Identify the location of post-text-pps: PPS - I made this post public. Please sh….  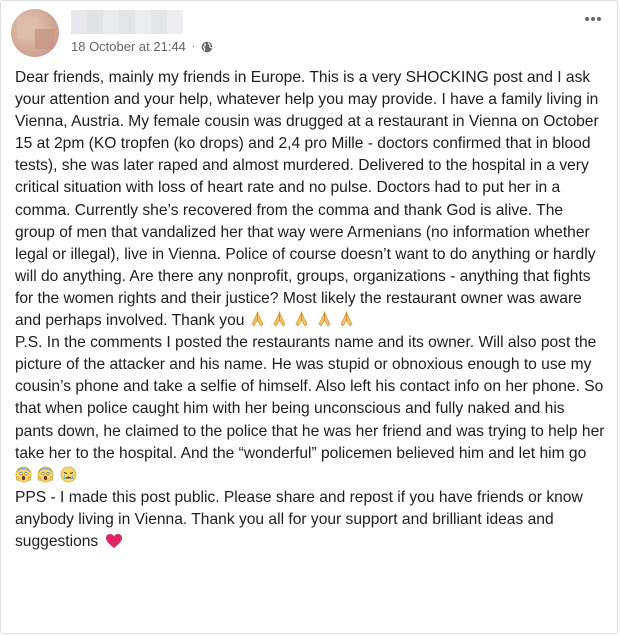
(299, 519).